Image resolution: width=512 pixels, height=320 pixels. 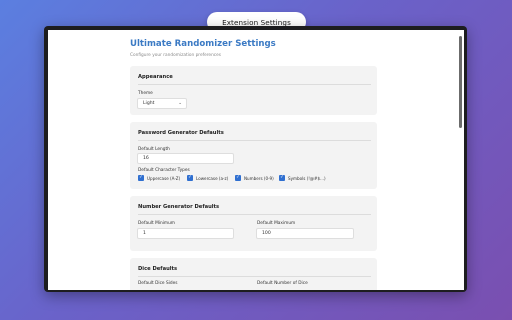 What do you see at coordinates (155, 77) in the screenshot?
I see `appearance-title: Appearance` at bounding box center [155, 77].